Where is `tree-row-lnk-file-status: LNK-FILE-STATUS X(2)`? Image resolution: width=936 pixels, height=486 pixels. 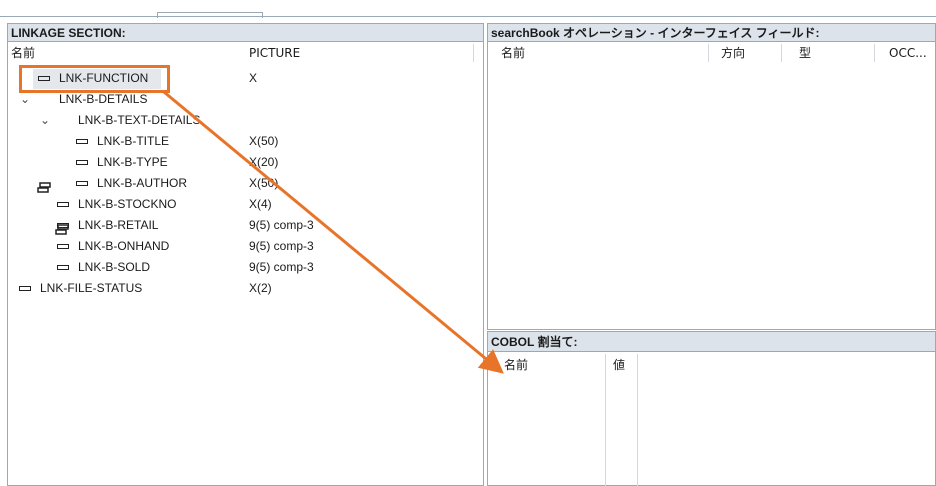
tree-row-lnk-file-status: LNK-FILE-STATUS X(2) is located at coordinates (235, 288).